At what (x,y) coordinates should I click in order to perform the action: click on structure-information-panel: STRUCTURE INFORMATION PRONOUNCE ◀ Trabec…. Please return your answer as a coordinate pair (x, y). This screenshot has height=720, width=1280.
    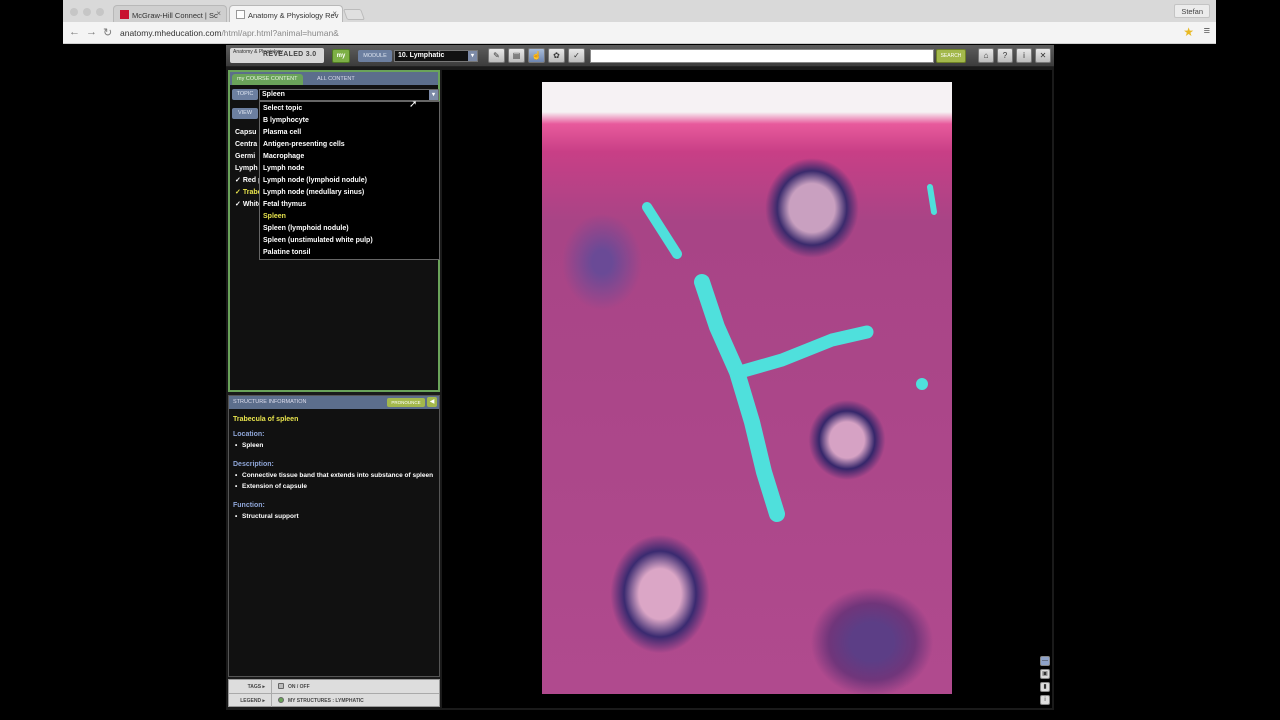
    Looking at the image, I should click on (334, 536).